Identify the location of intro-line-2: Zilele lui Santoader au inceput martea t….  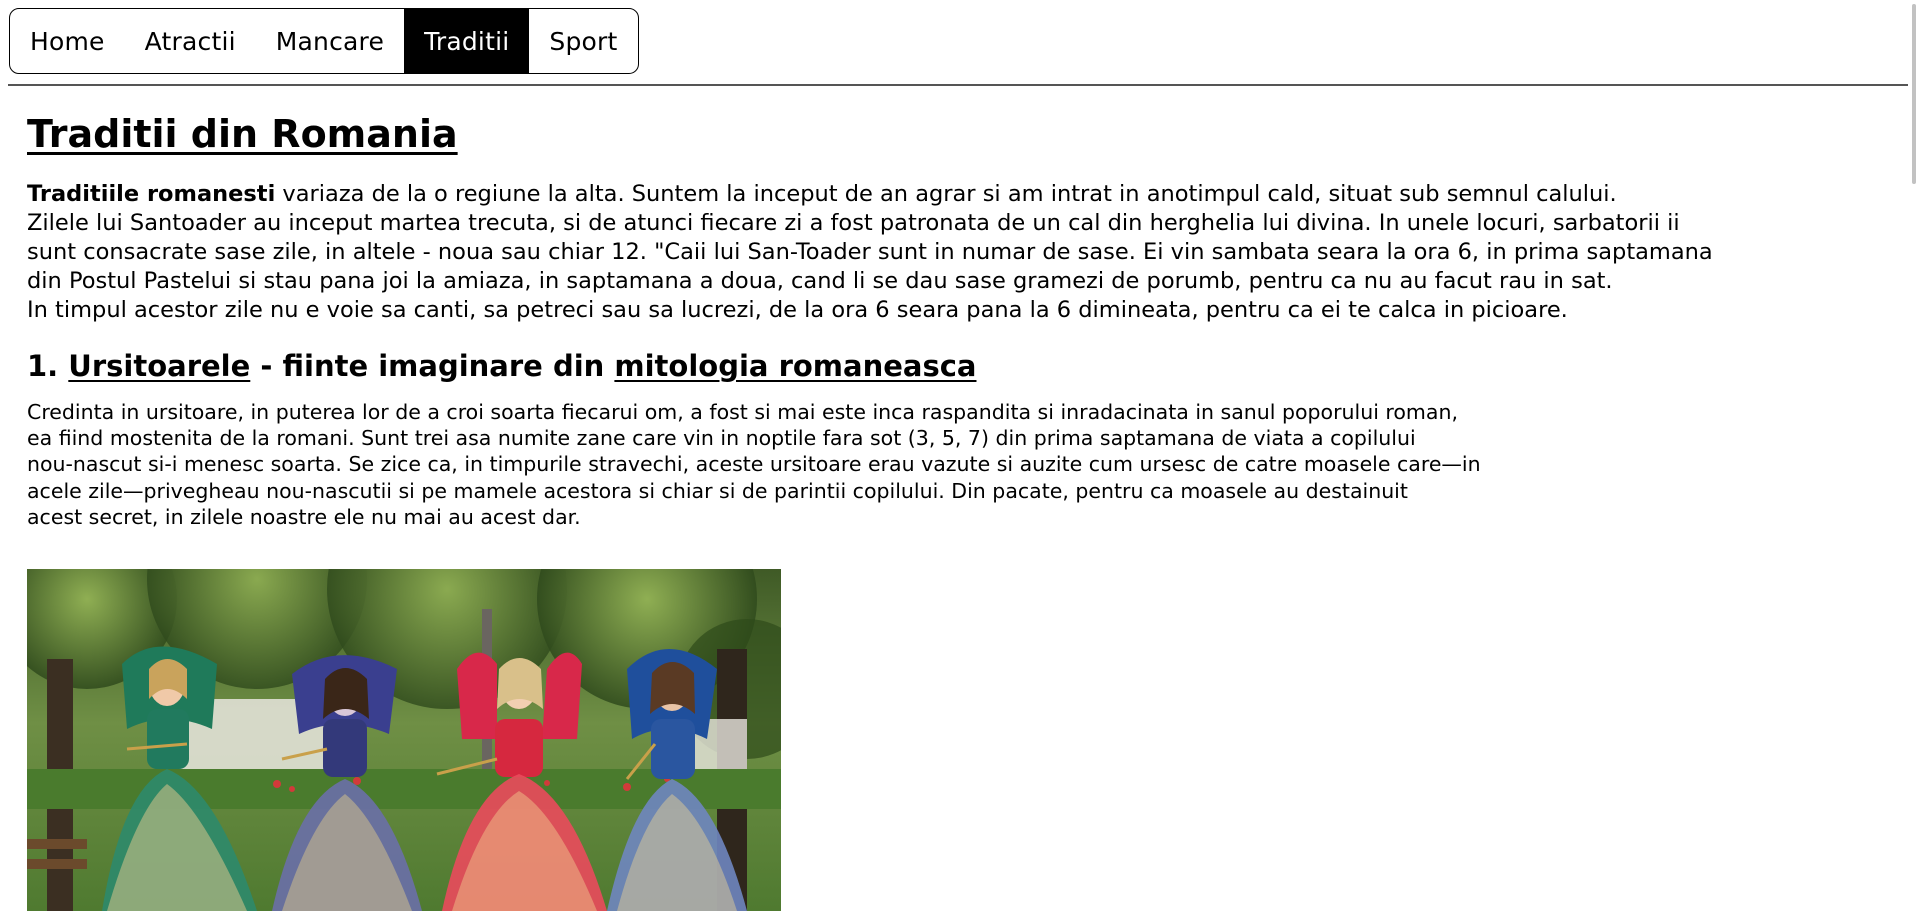
(853, 223).